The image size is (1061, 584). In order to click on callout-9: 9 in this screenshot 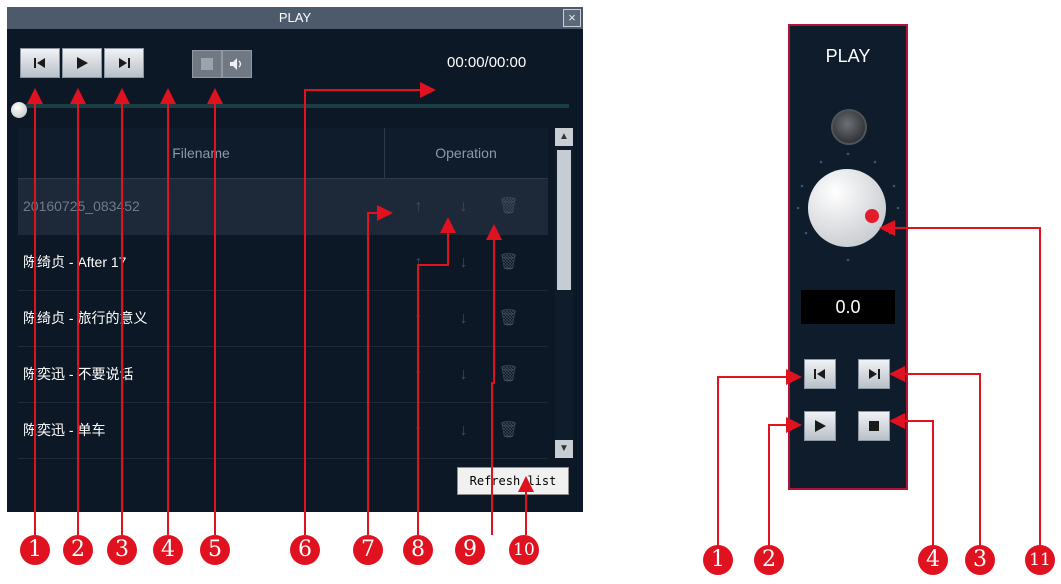, I will do `click(470, 550)`.